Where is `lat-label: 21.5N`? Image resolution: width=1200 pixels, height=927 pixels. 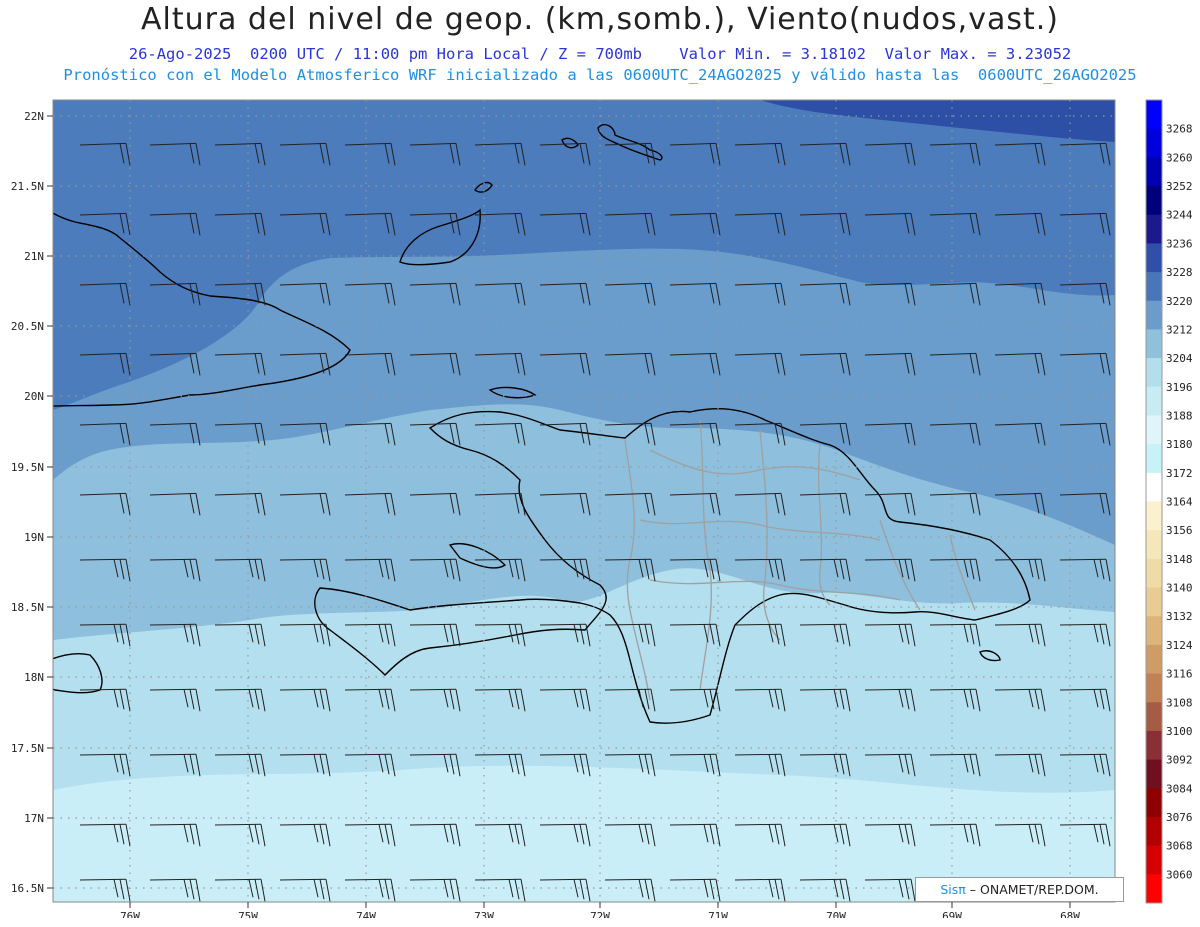
lat-label: 21.5N is located at coordinates (27, 186).